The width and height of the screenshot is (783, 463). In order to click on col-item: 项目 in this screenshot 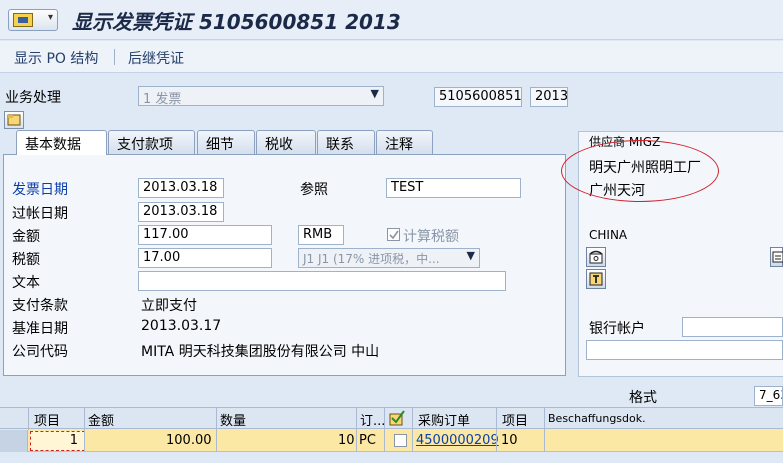, I will do `click(47, 419)`.